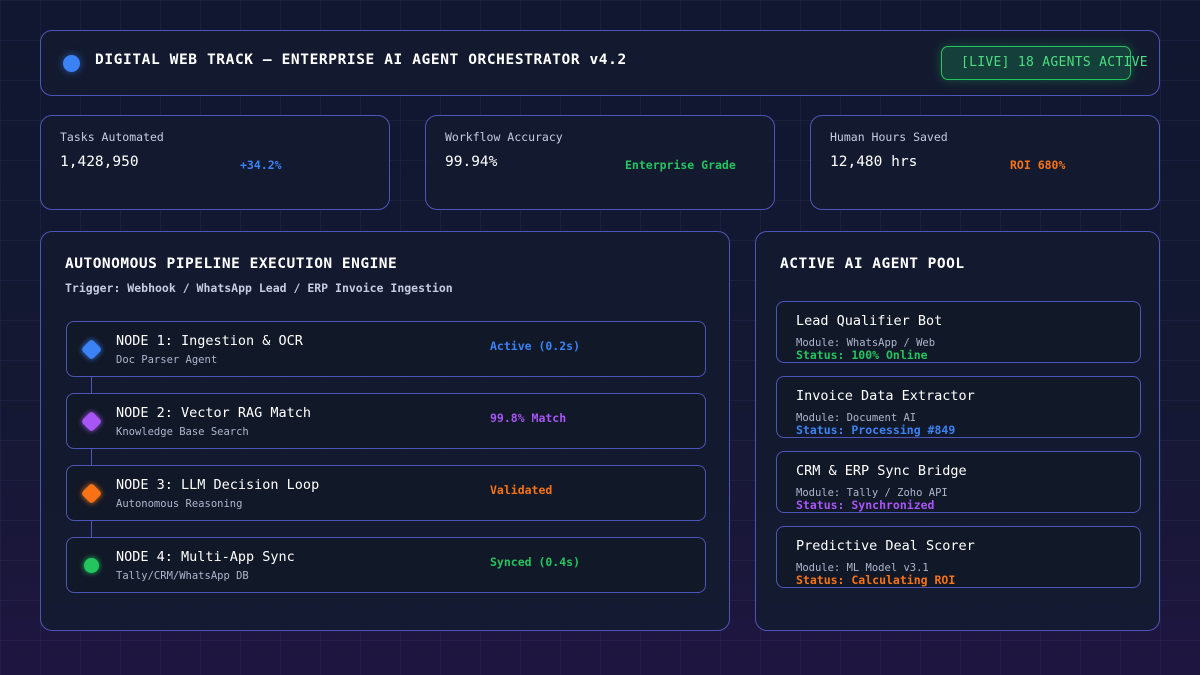 Image resolution: width=1200 pixels, height=675 pixels. What do you see at coordinates (1038, 165) in the screenshot?
I see `metric-note: ROI 680%` at bounding box center [1038, 165].